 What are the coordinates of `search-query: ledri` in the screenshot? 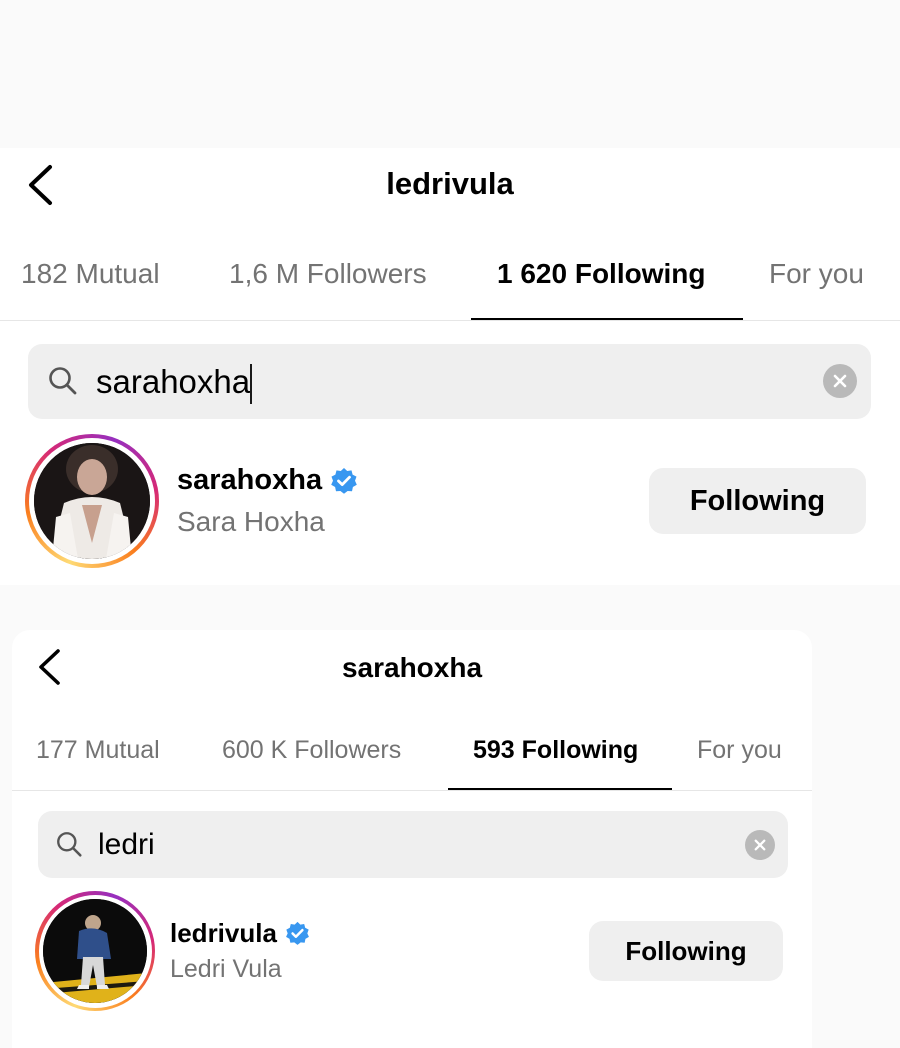 It's located at (126, 844).